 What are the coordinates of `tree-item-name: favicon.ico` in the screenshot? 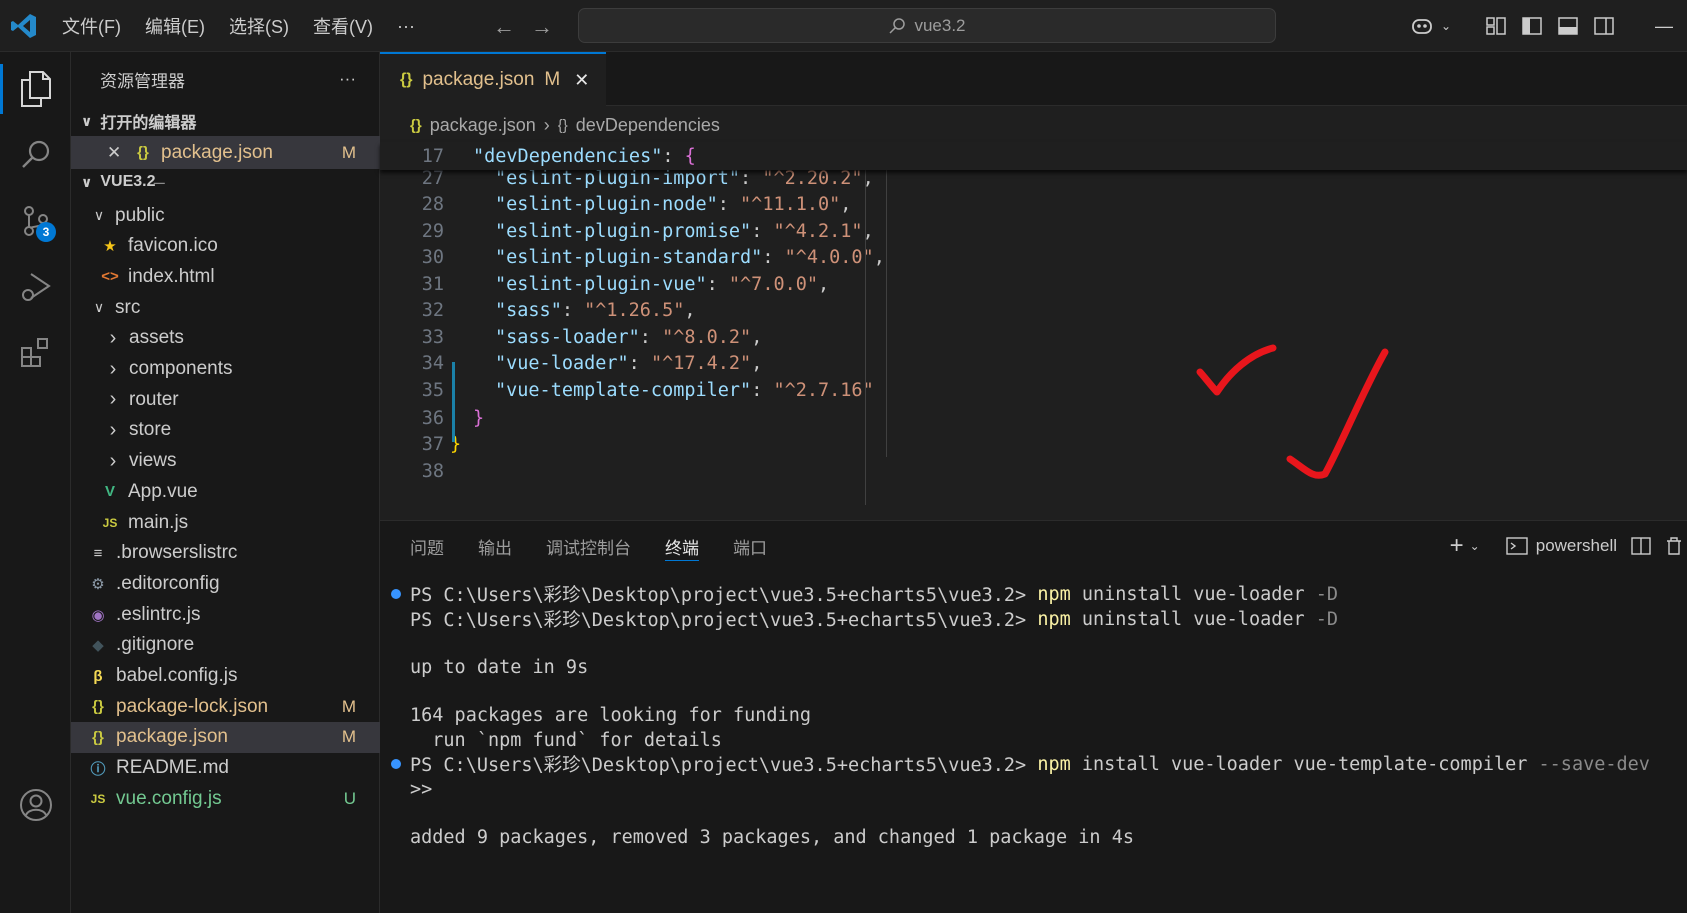 It's located at (173, 246).